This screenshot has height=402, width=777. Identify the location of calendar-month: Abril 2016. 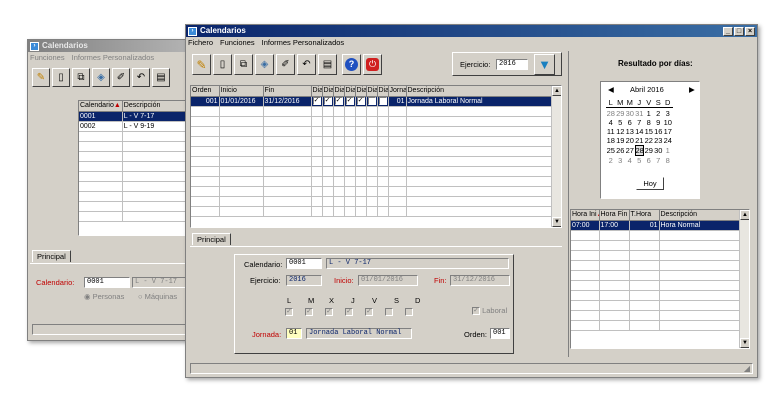
(647, 89).